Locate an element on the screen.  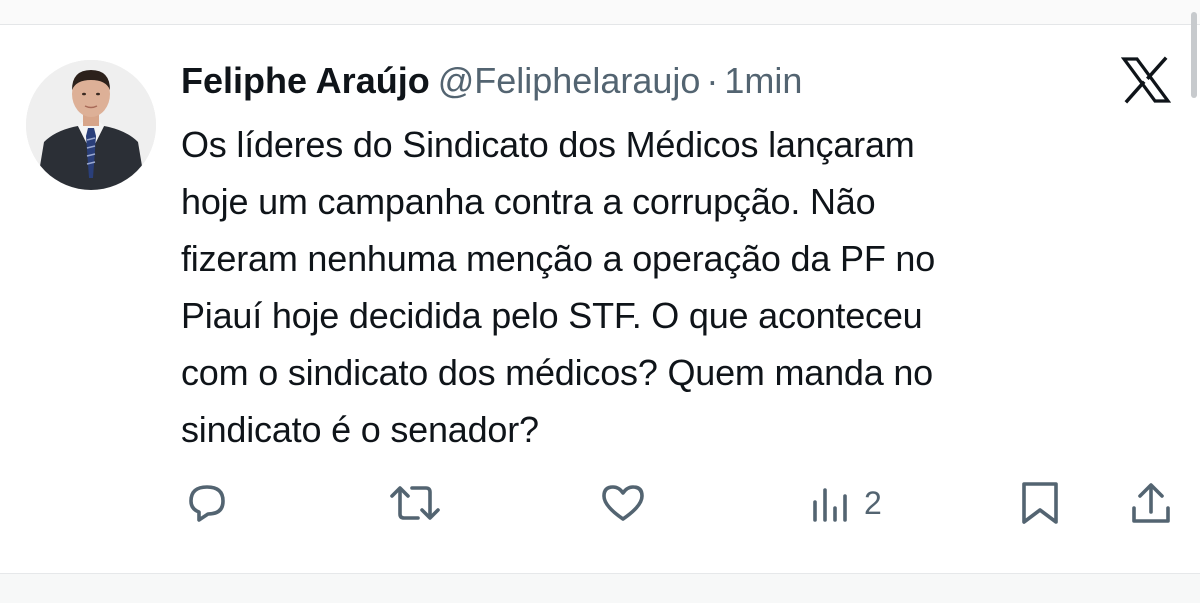
post-time: 1min is located at coordinates (763, 80).